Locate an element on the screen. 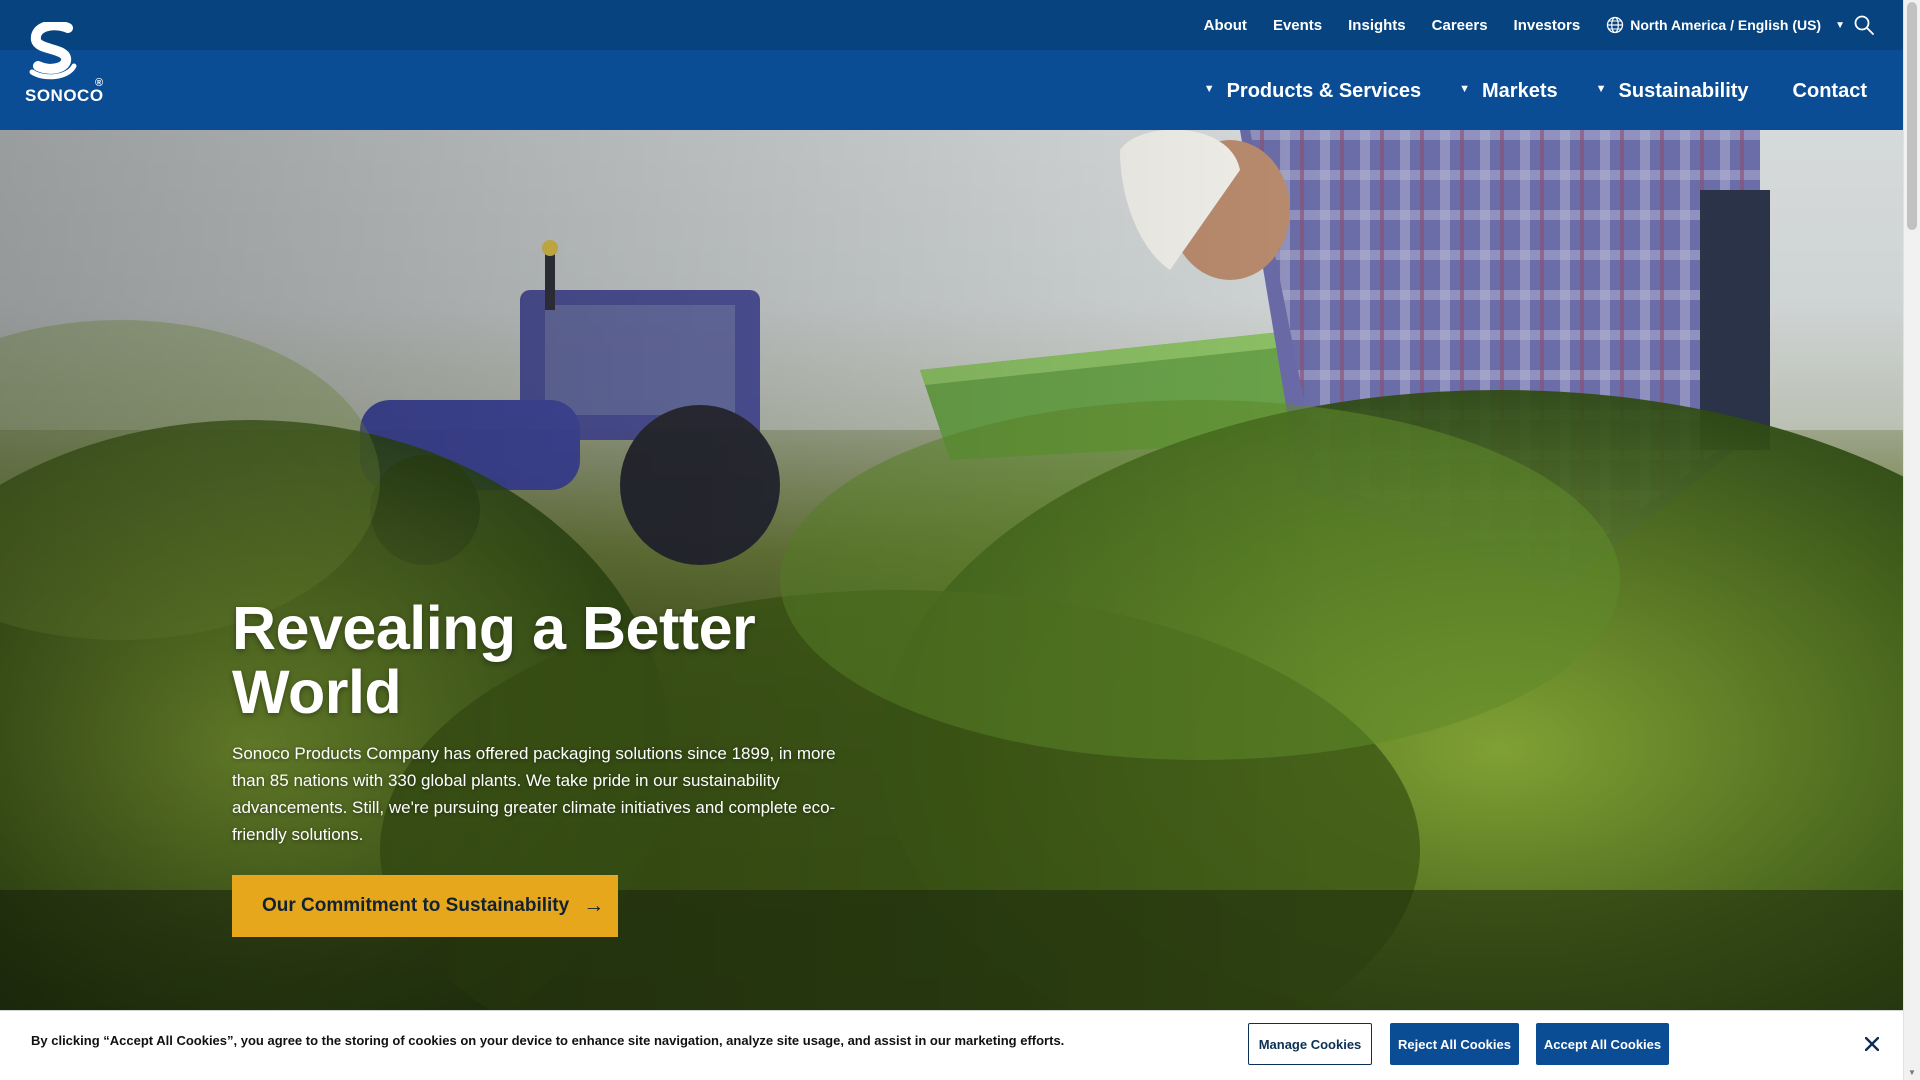  utility-link-insights: Insights is located at coordinates (1377, 25).